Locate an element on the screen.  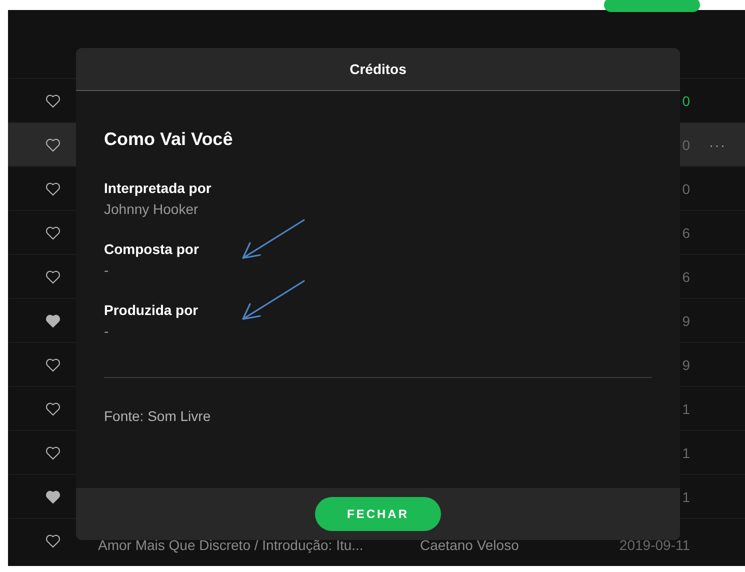
more-button: ··· is located at coordinates (717, 144).